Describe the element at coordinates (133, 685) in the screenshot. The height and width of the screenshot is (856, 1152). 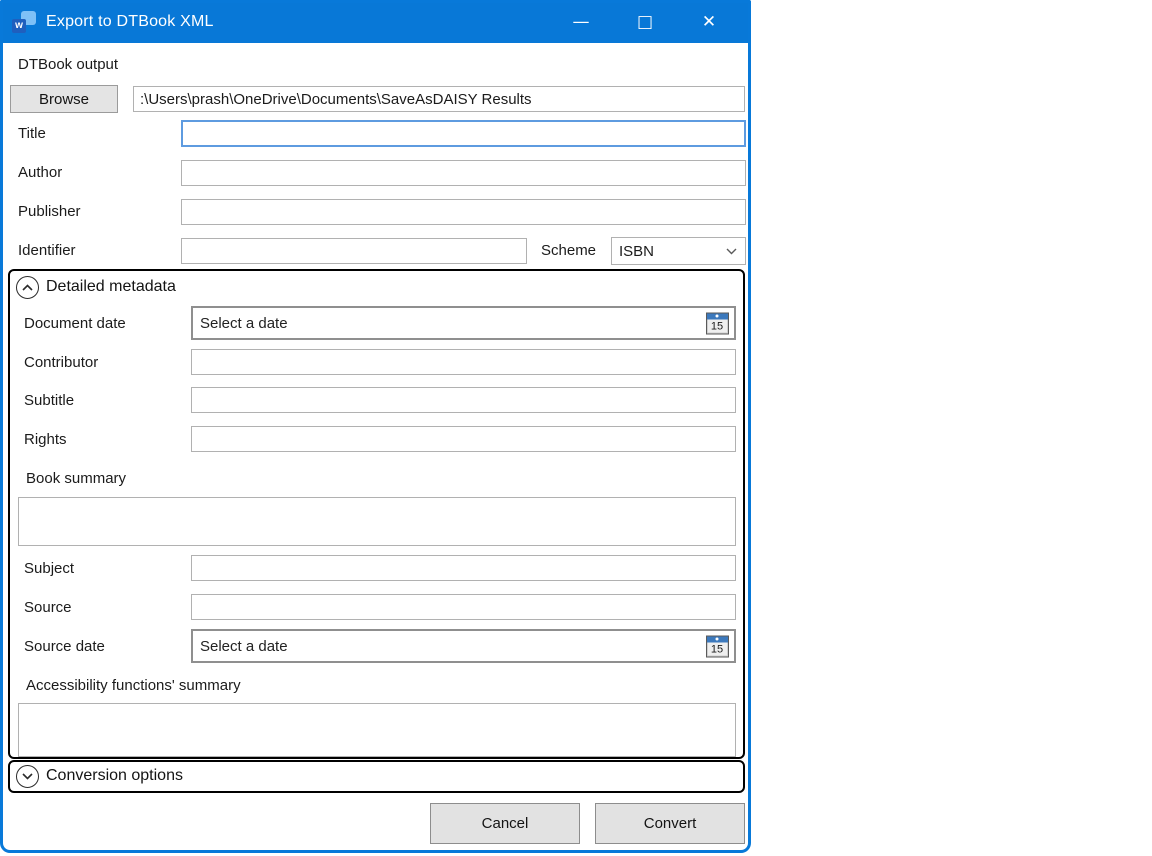
I see `accessibility-summary-label: Accessibility functions' summary` at that location.